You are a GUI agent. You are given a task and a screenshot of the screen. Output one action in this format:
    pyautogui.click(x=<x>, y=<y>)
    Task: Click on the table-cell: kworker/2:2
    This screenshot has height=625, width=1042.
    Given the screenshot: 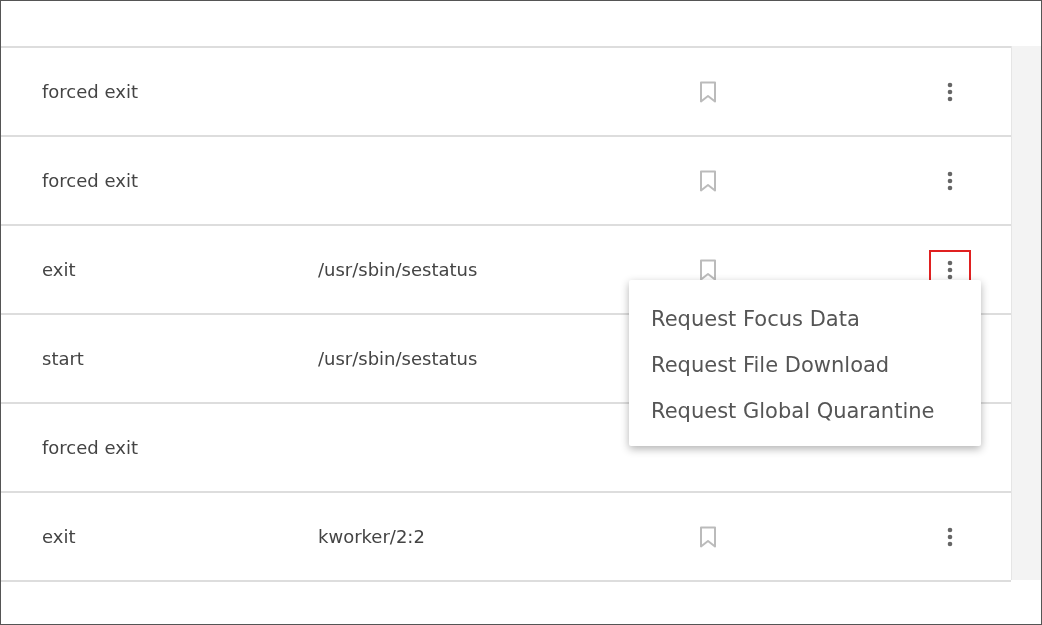 What is the action you would take?
    pyautogui.click(x=371, y=536)
    